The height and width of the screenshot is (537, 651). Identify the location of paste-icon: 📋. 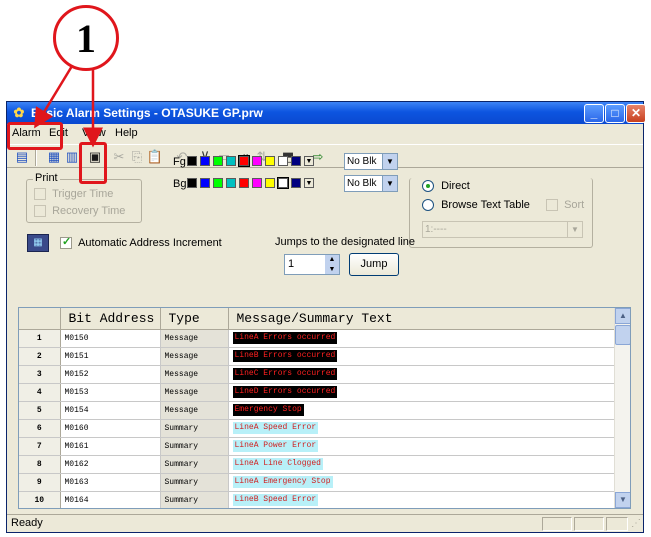
(155, 157).